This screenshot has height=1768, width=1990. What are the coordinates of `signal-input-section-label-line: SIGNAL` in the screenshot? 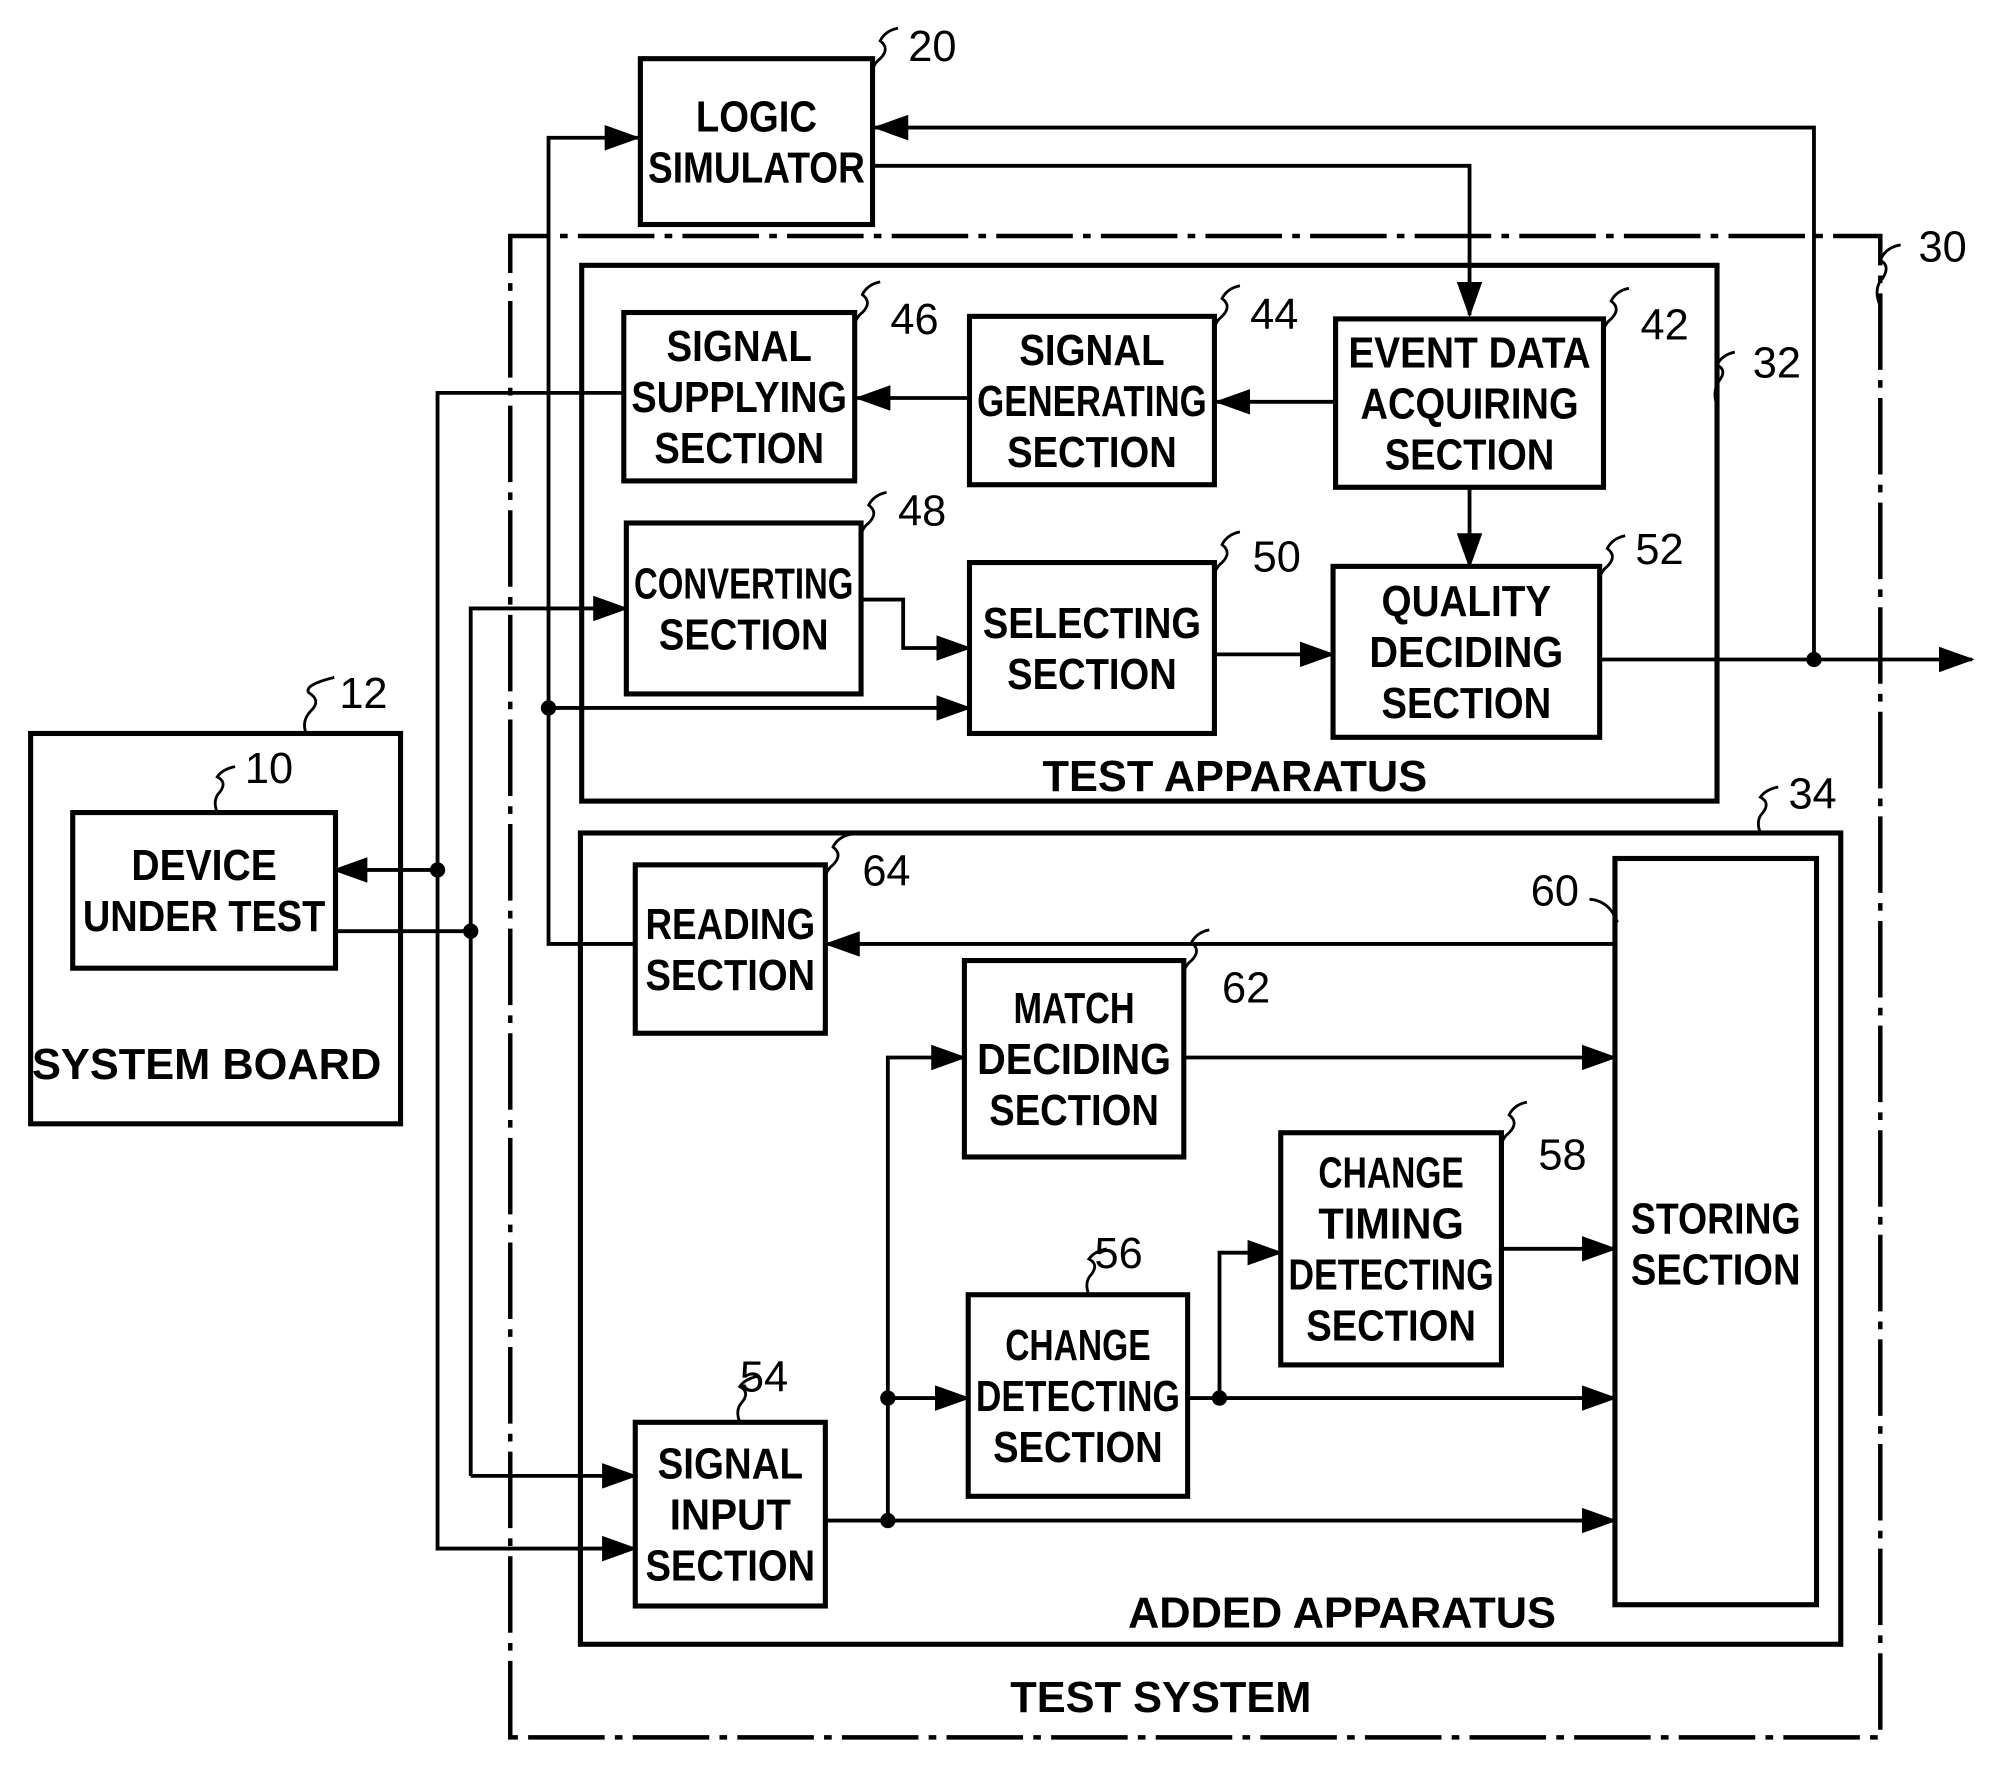 It's located at (730, 1464).